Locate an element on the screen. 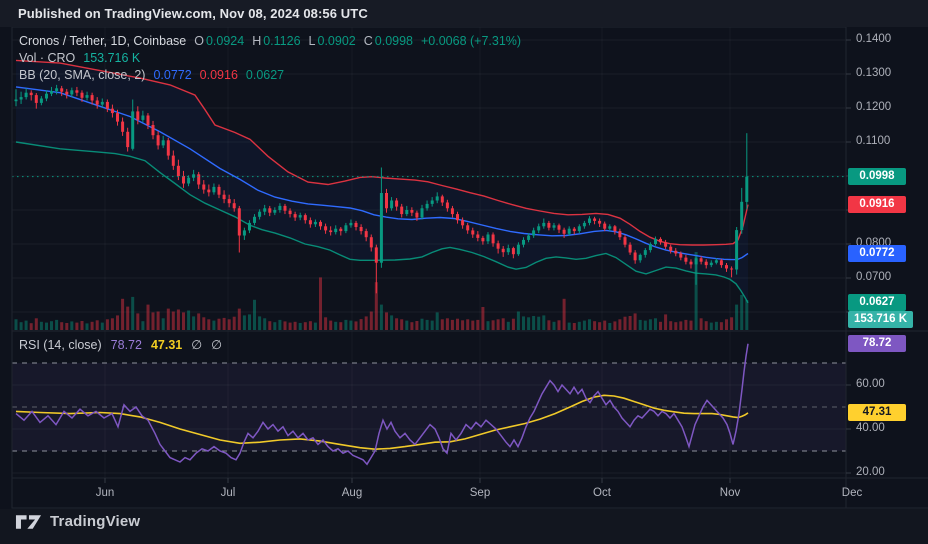  tradingview-logo-icon is located at coordinates (28, 521).